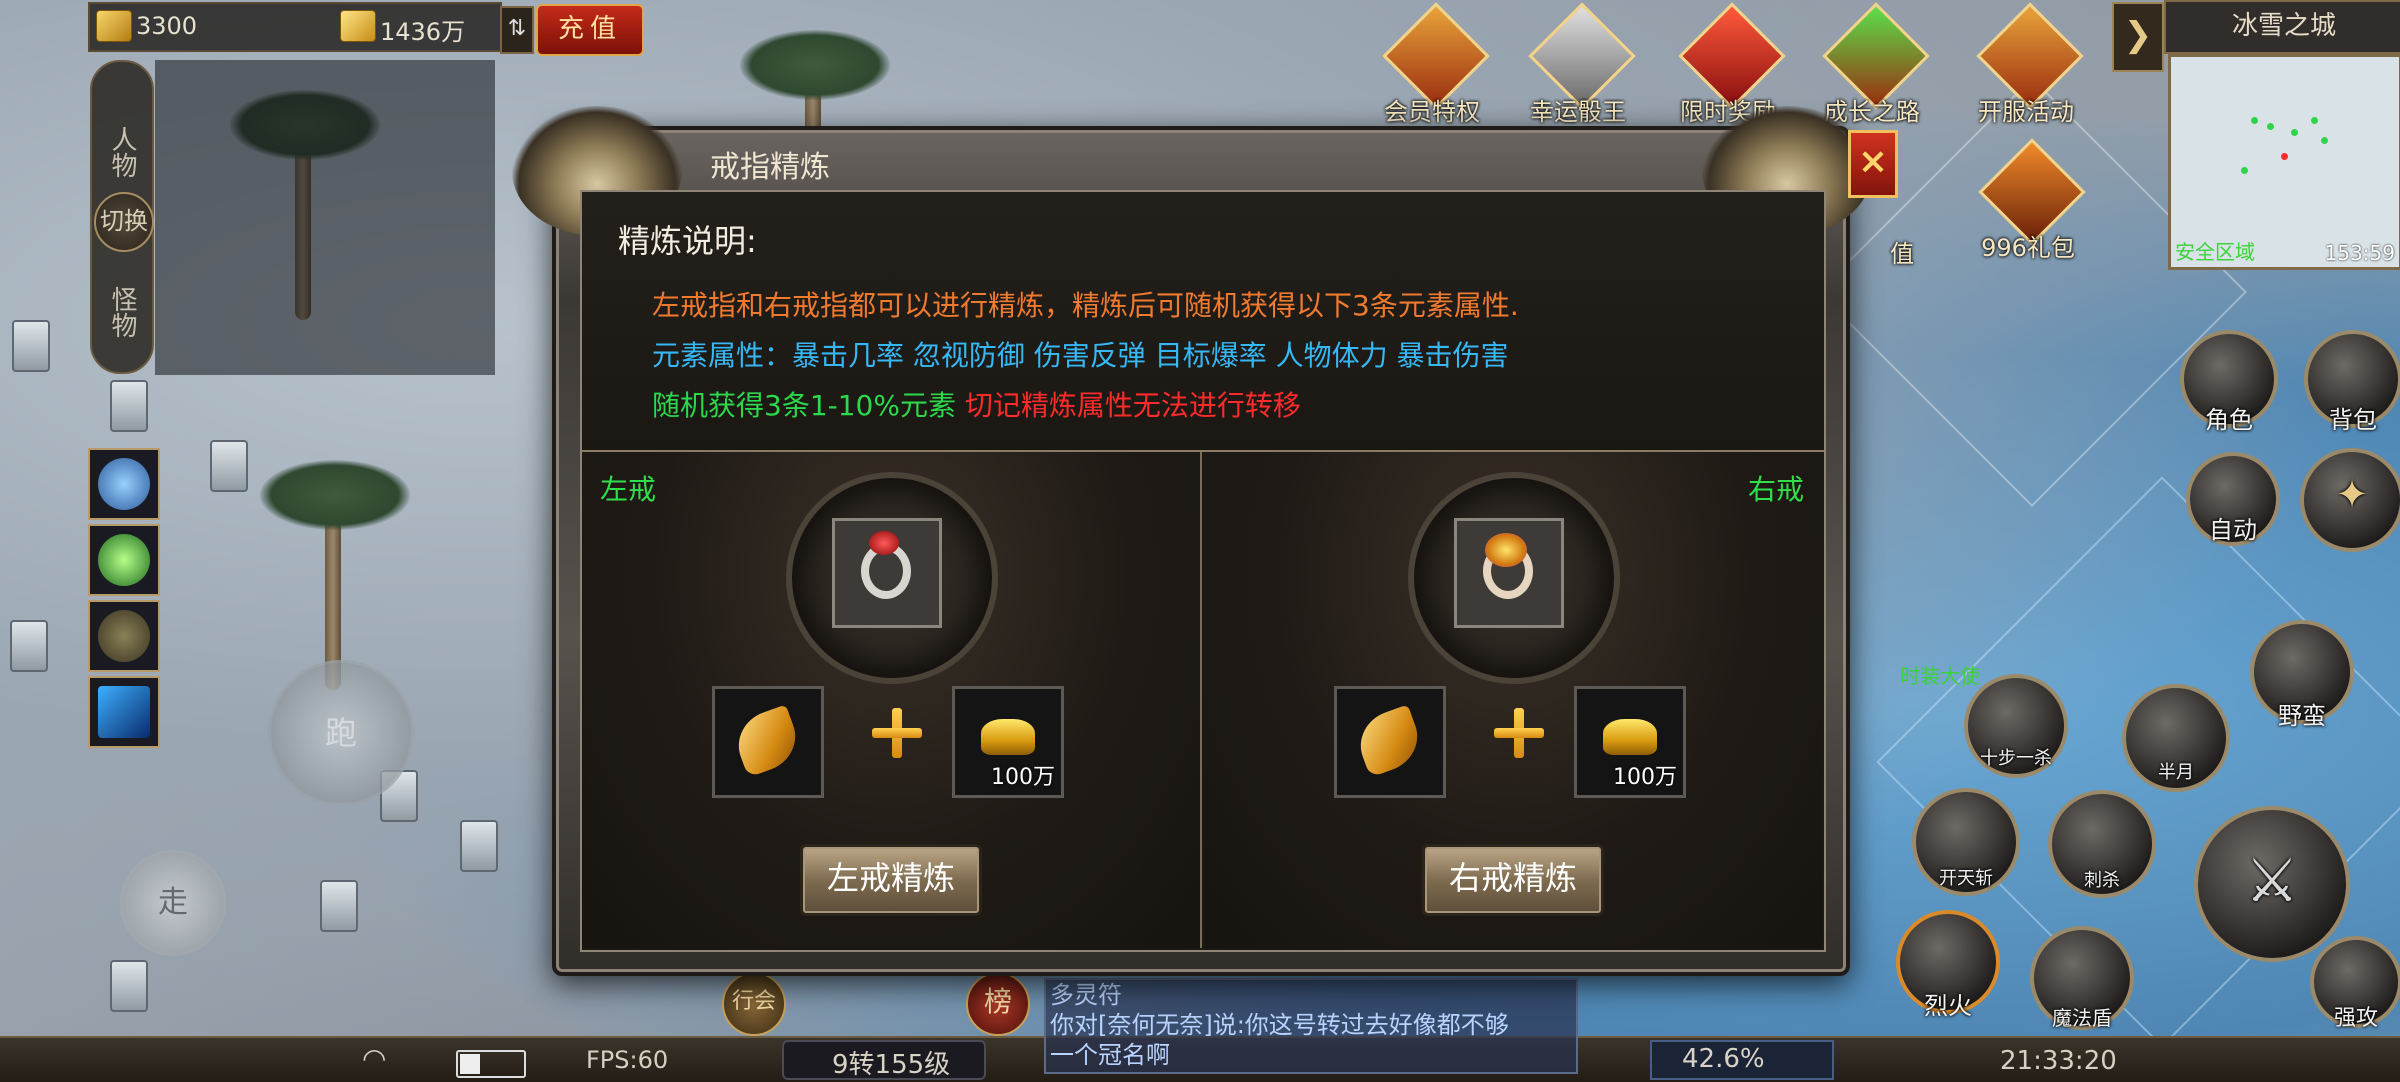 Image resolution: width=2400 pixels, height=1082 pixels. Describe the element at coordinates (1506, 550) in the screenshot. I see `star-gem-icon` at that location.